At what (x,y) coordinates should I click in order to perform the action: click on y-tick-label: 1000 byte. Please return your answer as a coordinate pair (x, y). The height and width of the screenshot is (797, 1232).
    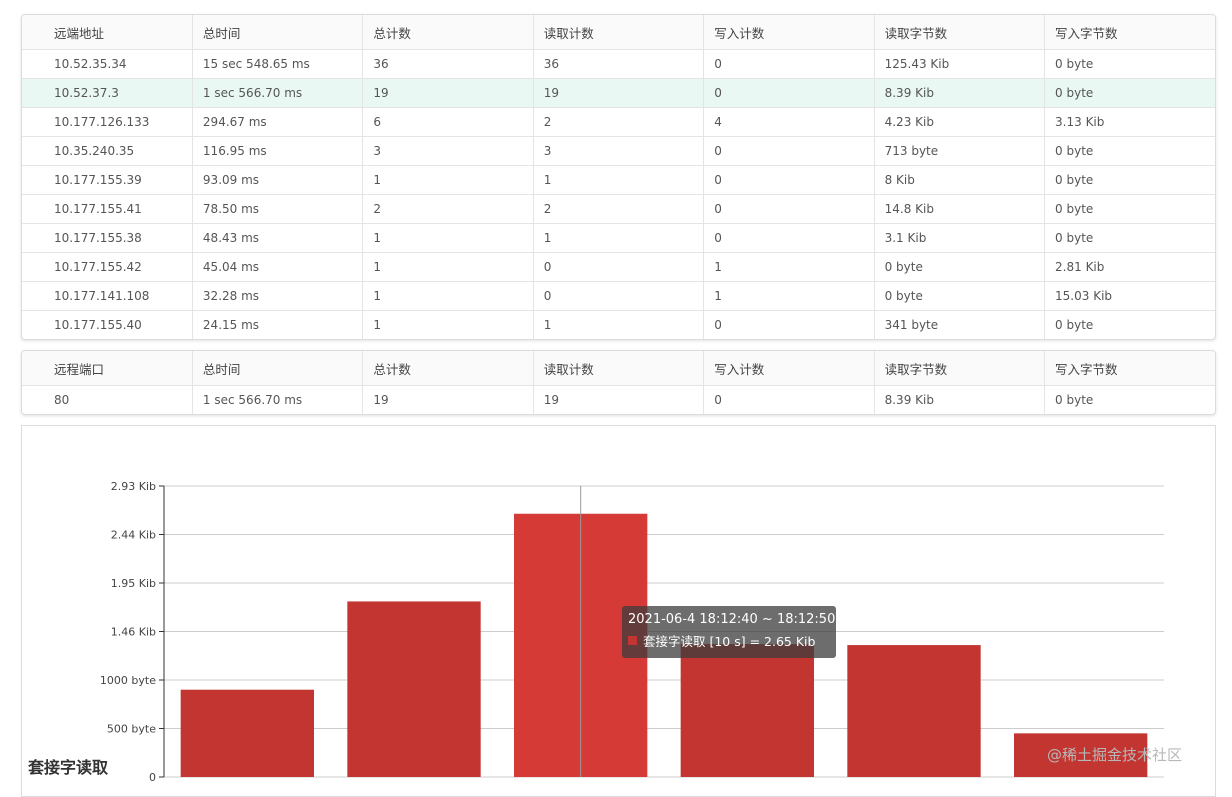
    Looking at the image, I should click on (128, 680).